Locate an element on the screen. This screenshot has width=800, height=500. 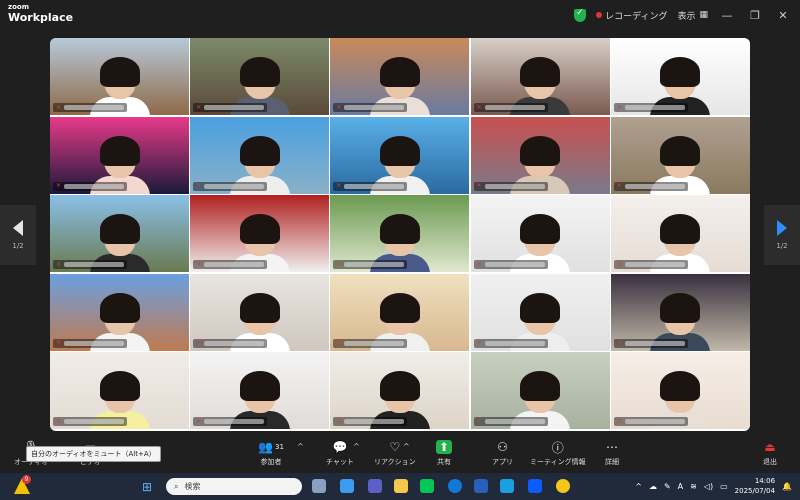
meeting-info-button: ⓘ ミーティング情報 is located at coordinates (558, 453).